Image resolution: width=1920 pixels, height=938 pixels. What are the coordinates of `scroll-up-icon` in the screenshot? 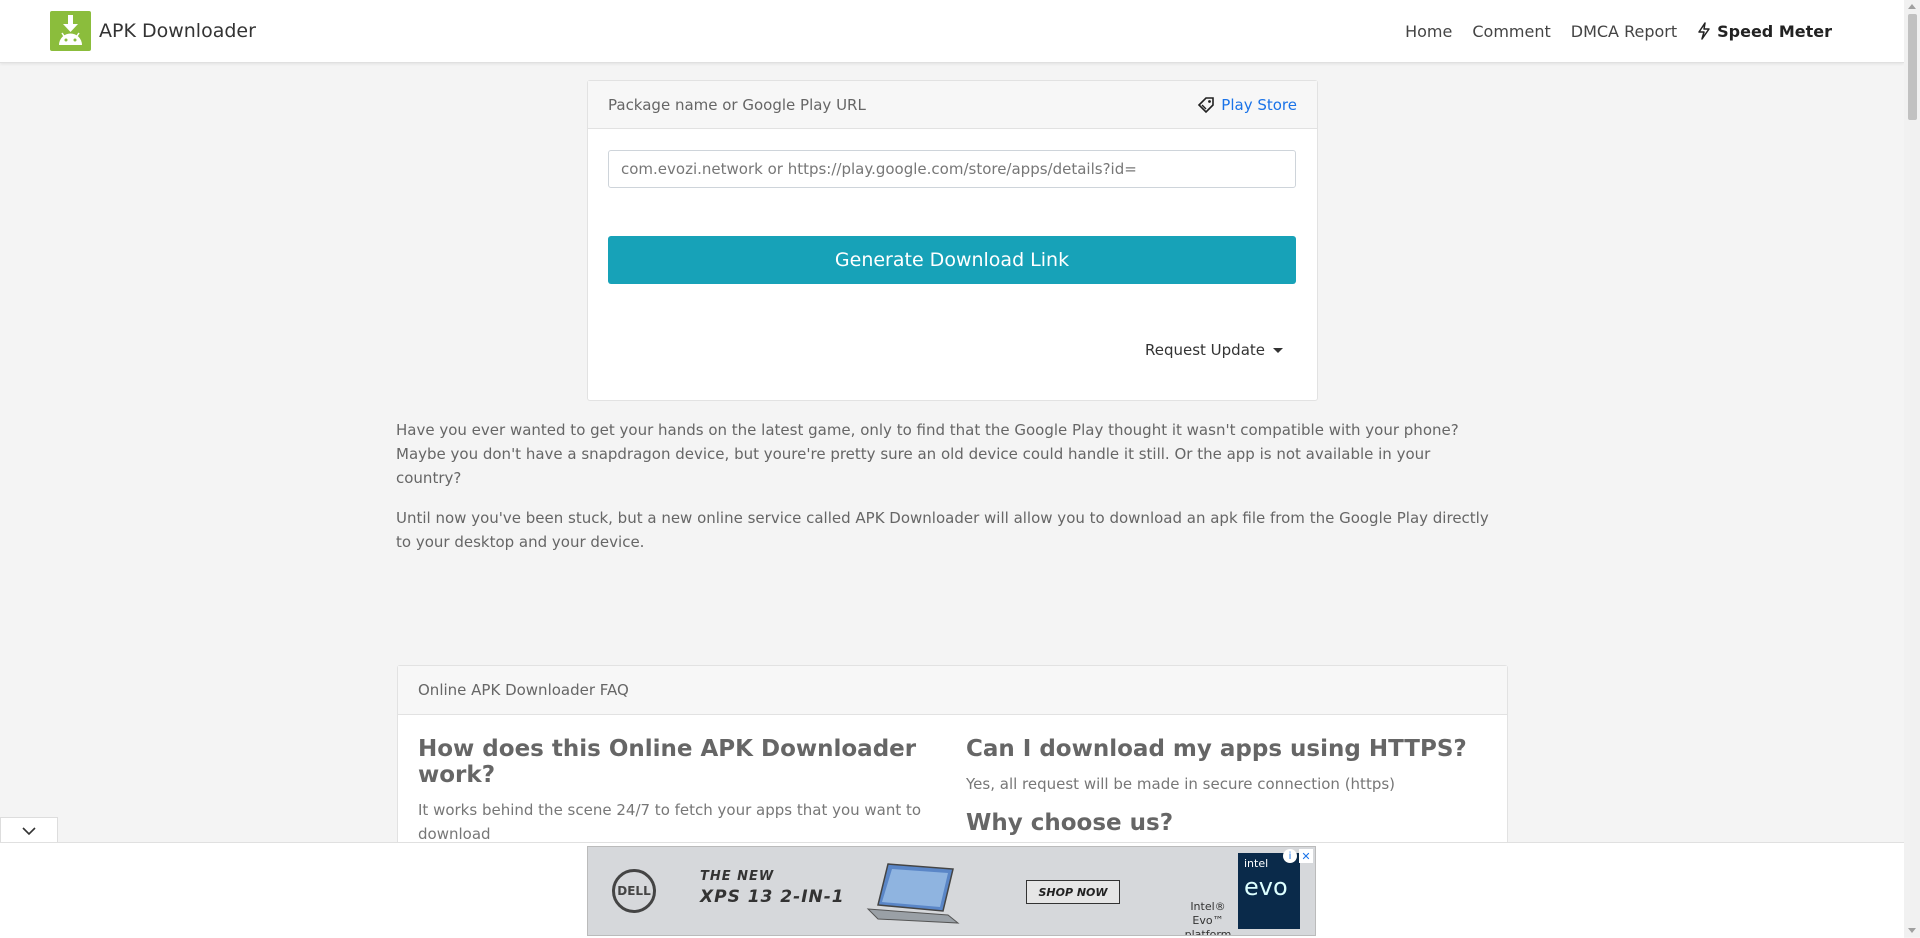 It's located at (1912, 6).